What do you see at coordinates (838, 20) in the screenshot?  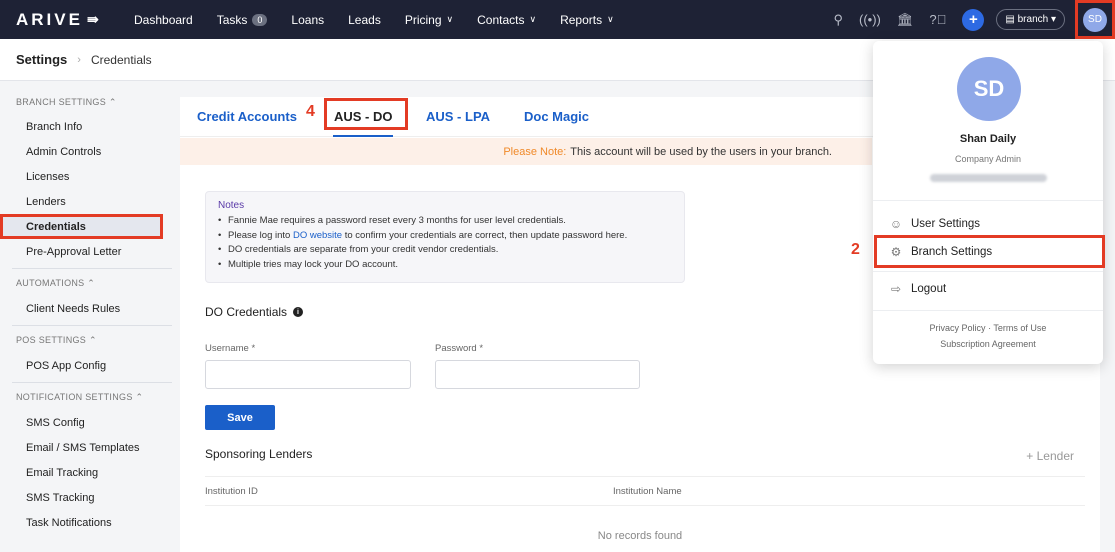 I see `search-icon: ⚲` at bounding box center [838, 20].